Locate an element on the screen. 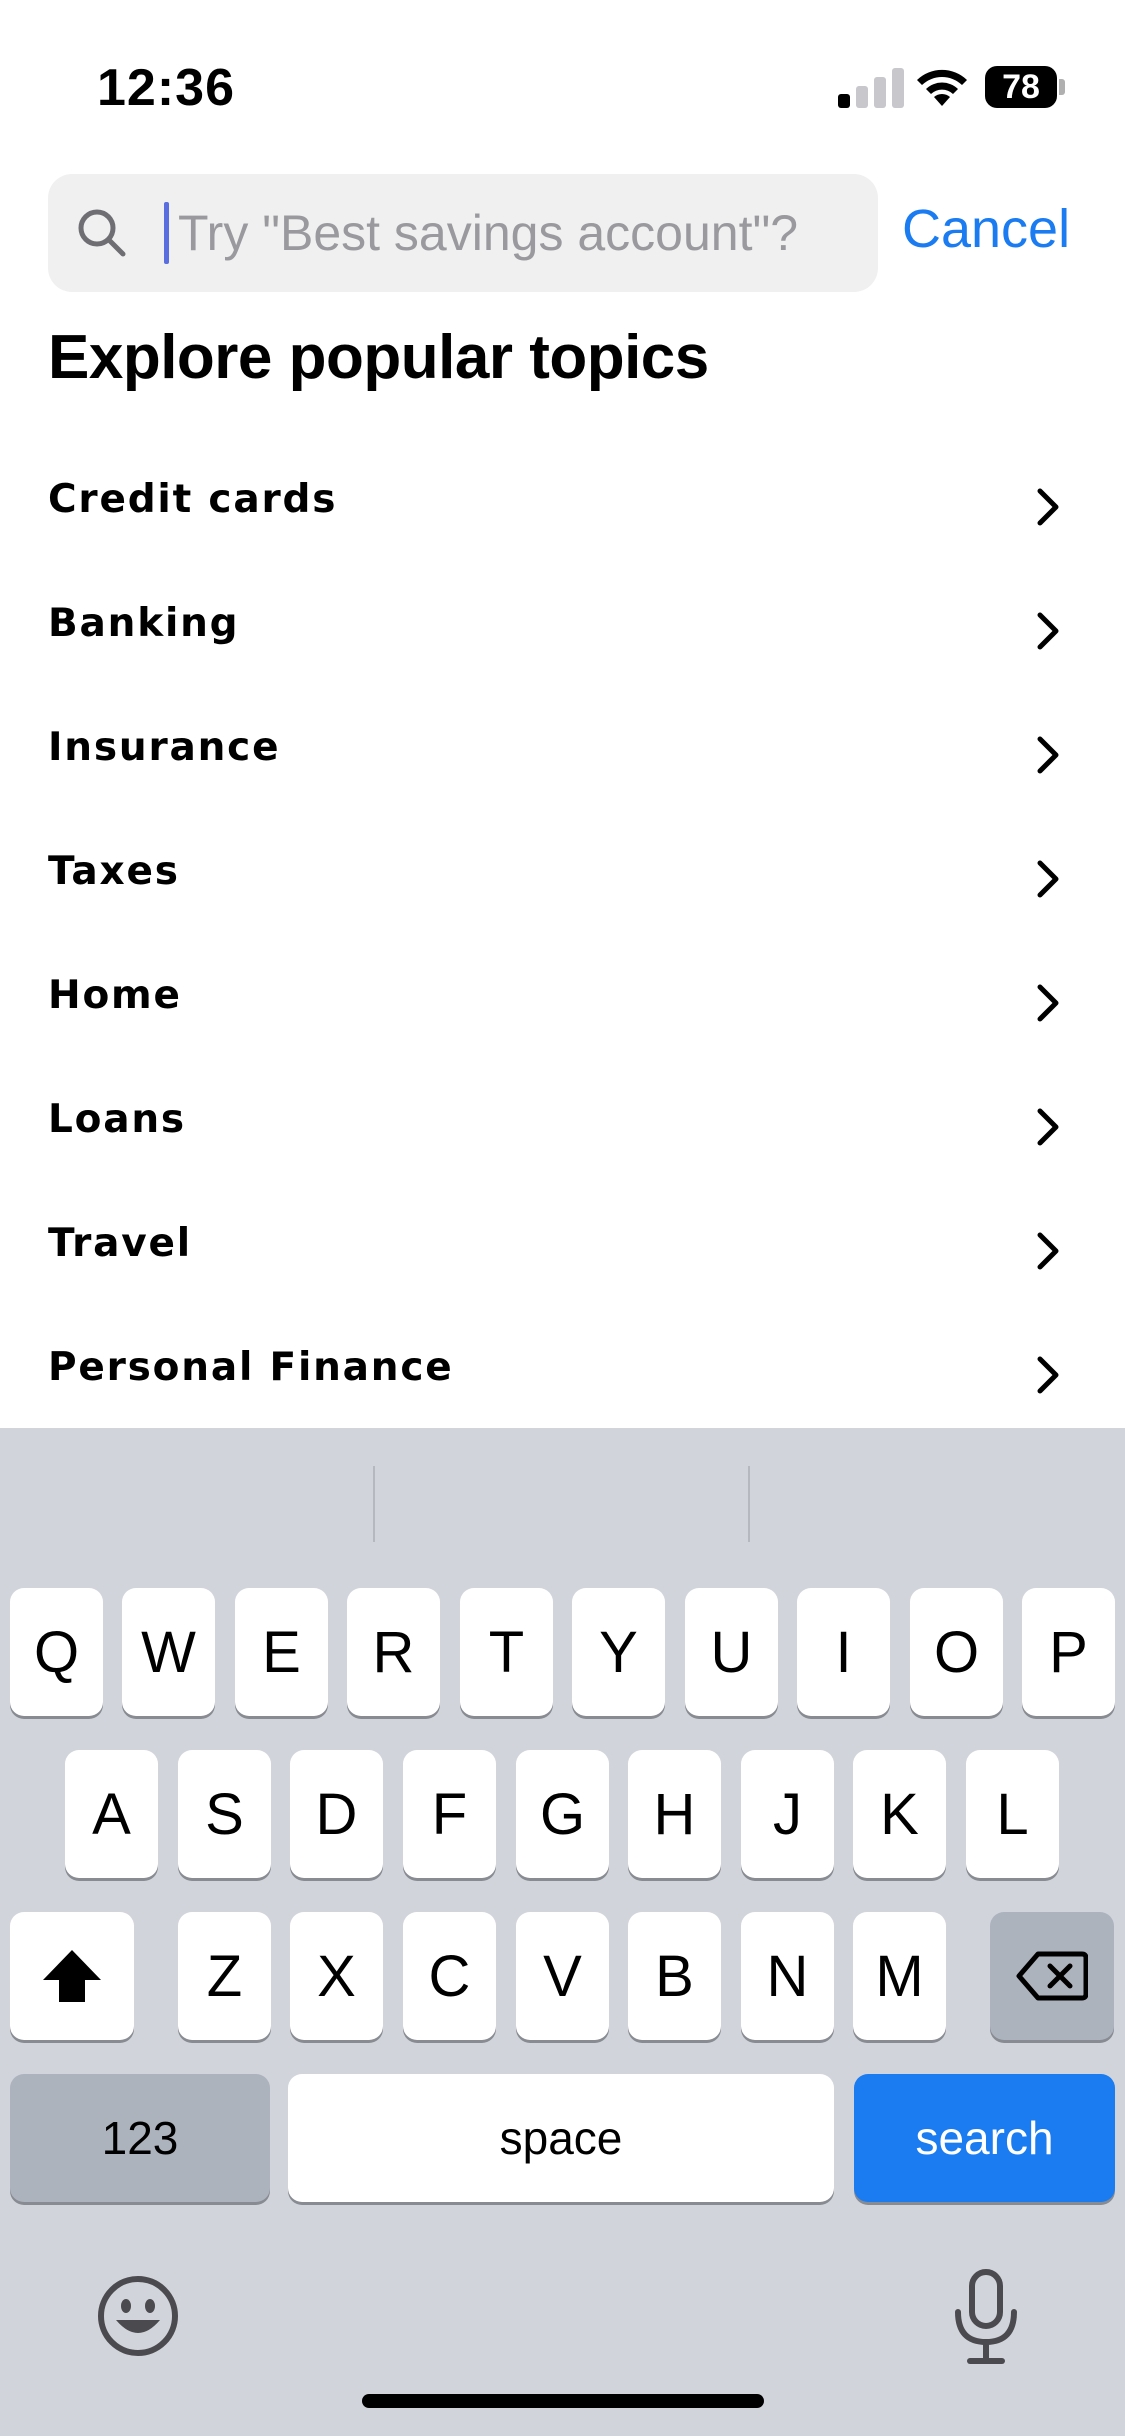 The height and width of the screenshot is (2436, 1125). key-i: I is located at coordinates (843, 1652).